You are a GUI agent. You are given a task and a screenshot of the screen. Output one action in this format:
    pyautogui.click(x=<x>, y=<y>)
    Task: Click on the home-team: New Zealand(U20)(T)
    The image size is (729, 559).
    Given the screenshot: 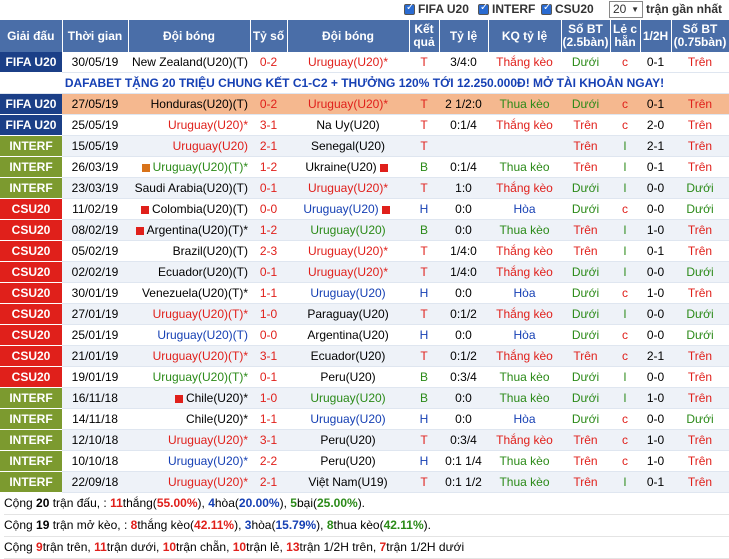 What is the action you would take?
    pyautogui.click(x=189, y=62)
    